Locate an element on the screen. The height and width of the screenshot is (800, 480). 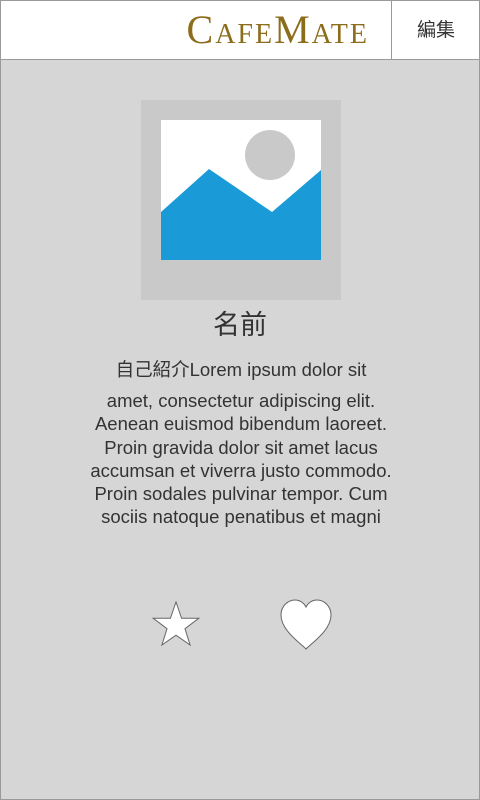
header-bar: CafeMate 編集 is located at coordinates (240, 30).